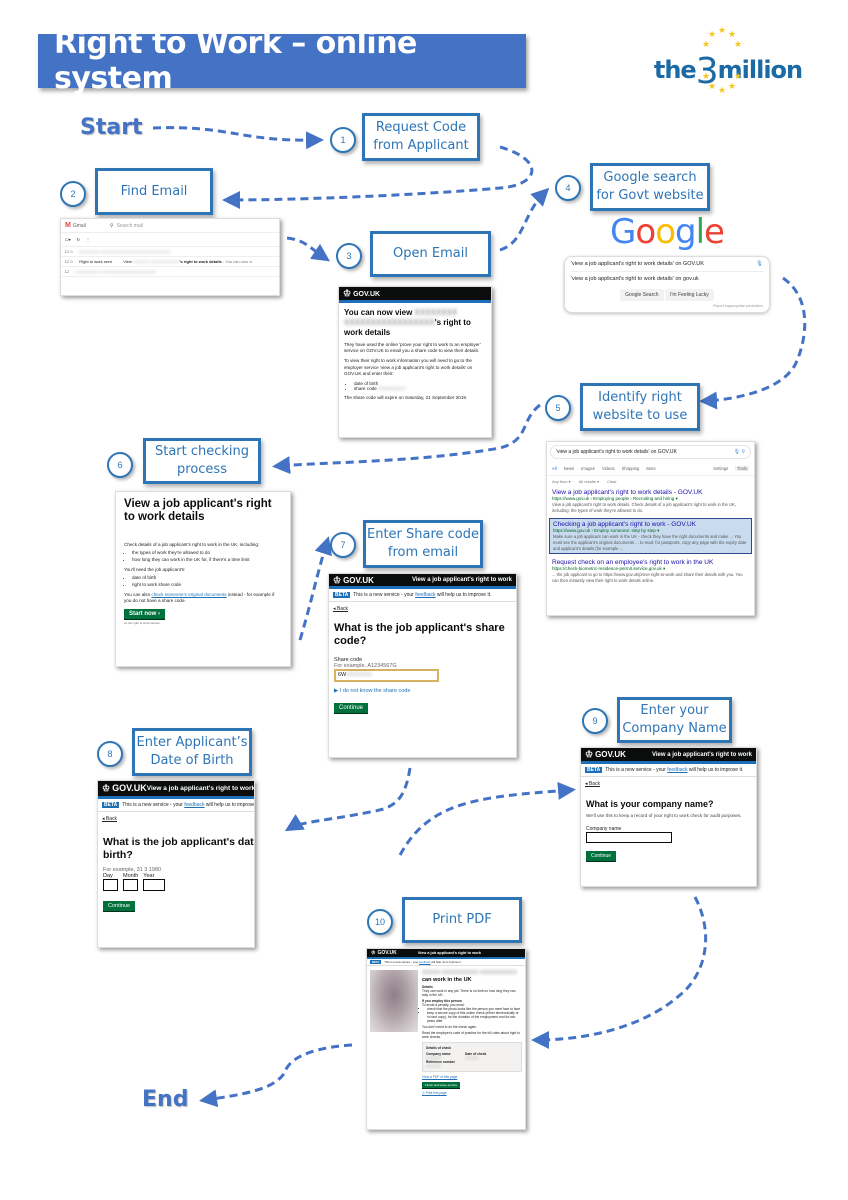  Describe the element at coordinates (419, 635) in the screenshot. I see `share-code-heading: What is the job applicant's share code?` at that location.